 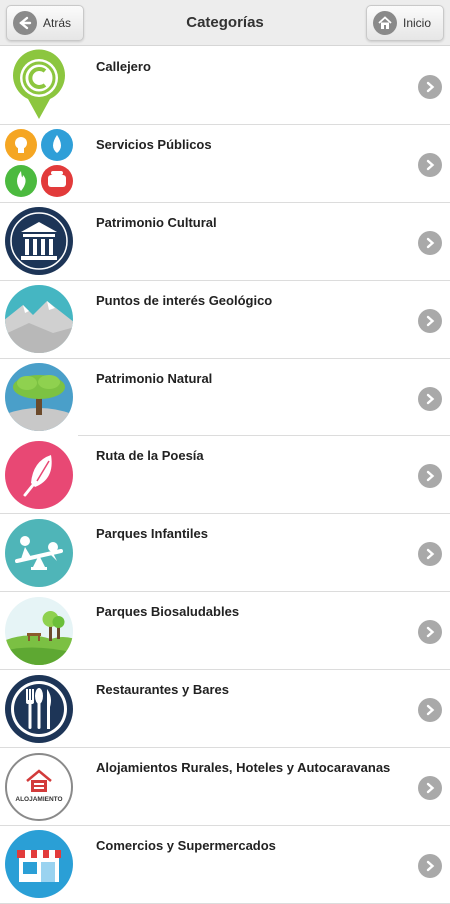 What do you see at coordinates (186, 845) in the screenshot?
I see `category-label: Comercios y Supermercados` at bounding box center [186, 845].